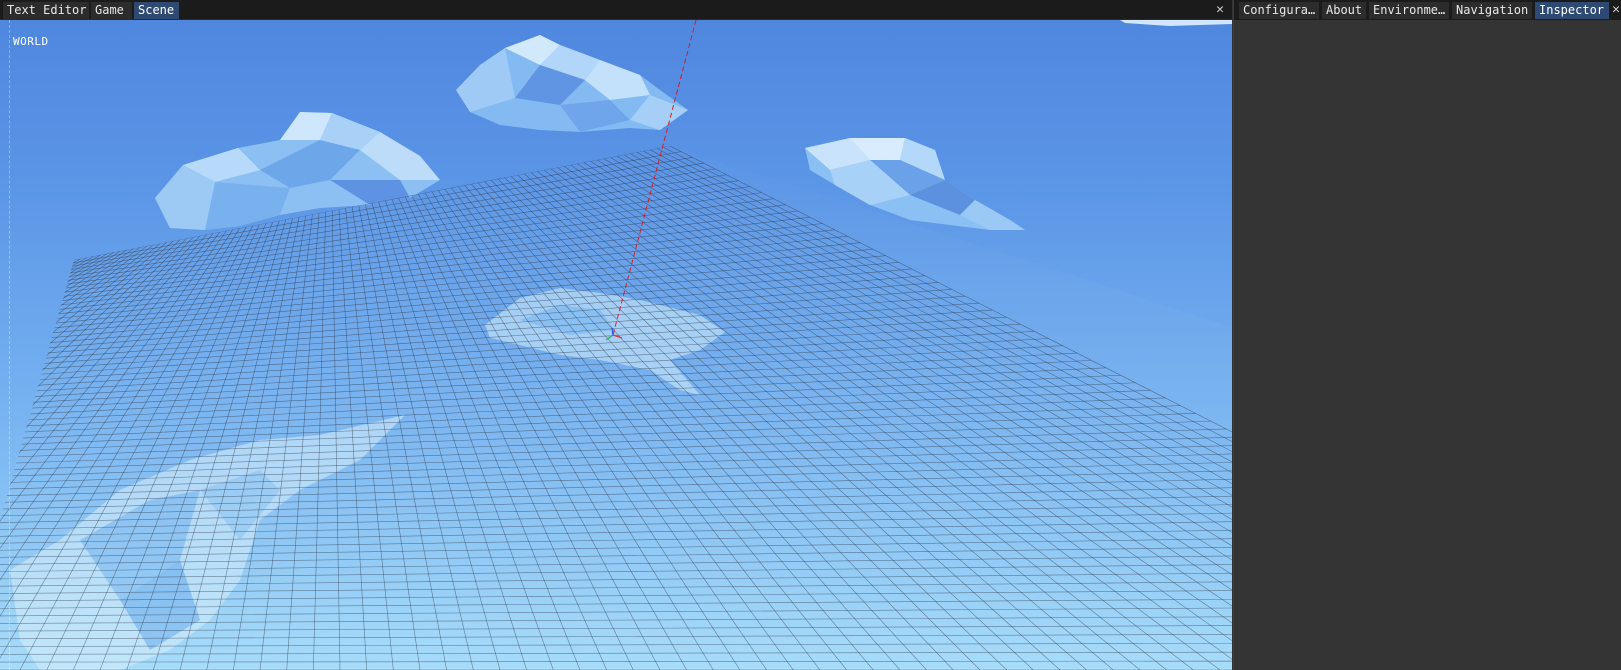  What do you see at coordinates (1176, 23) in the screenshot?
I see `cloud-top-right` at bounding box center [1176, 23].